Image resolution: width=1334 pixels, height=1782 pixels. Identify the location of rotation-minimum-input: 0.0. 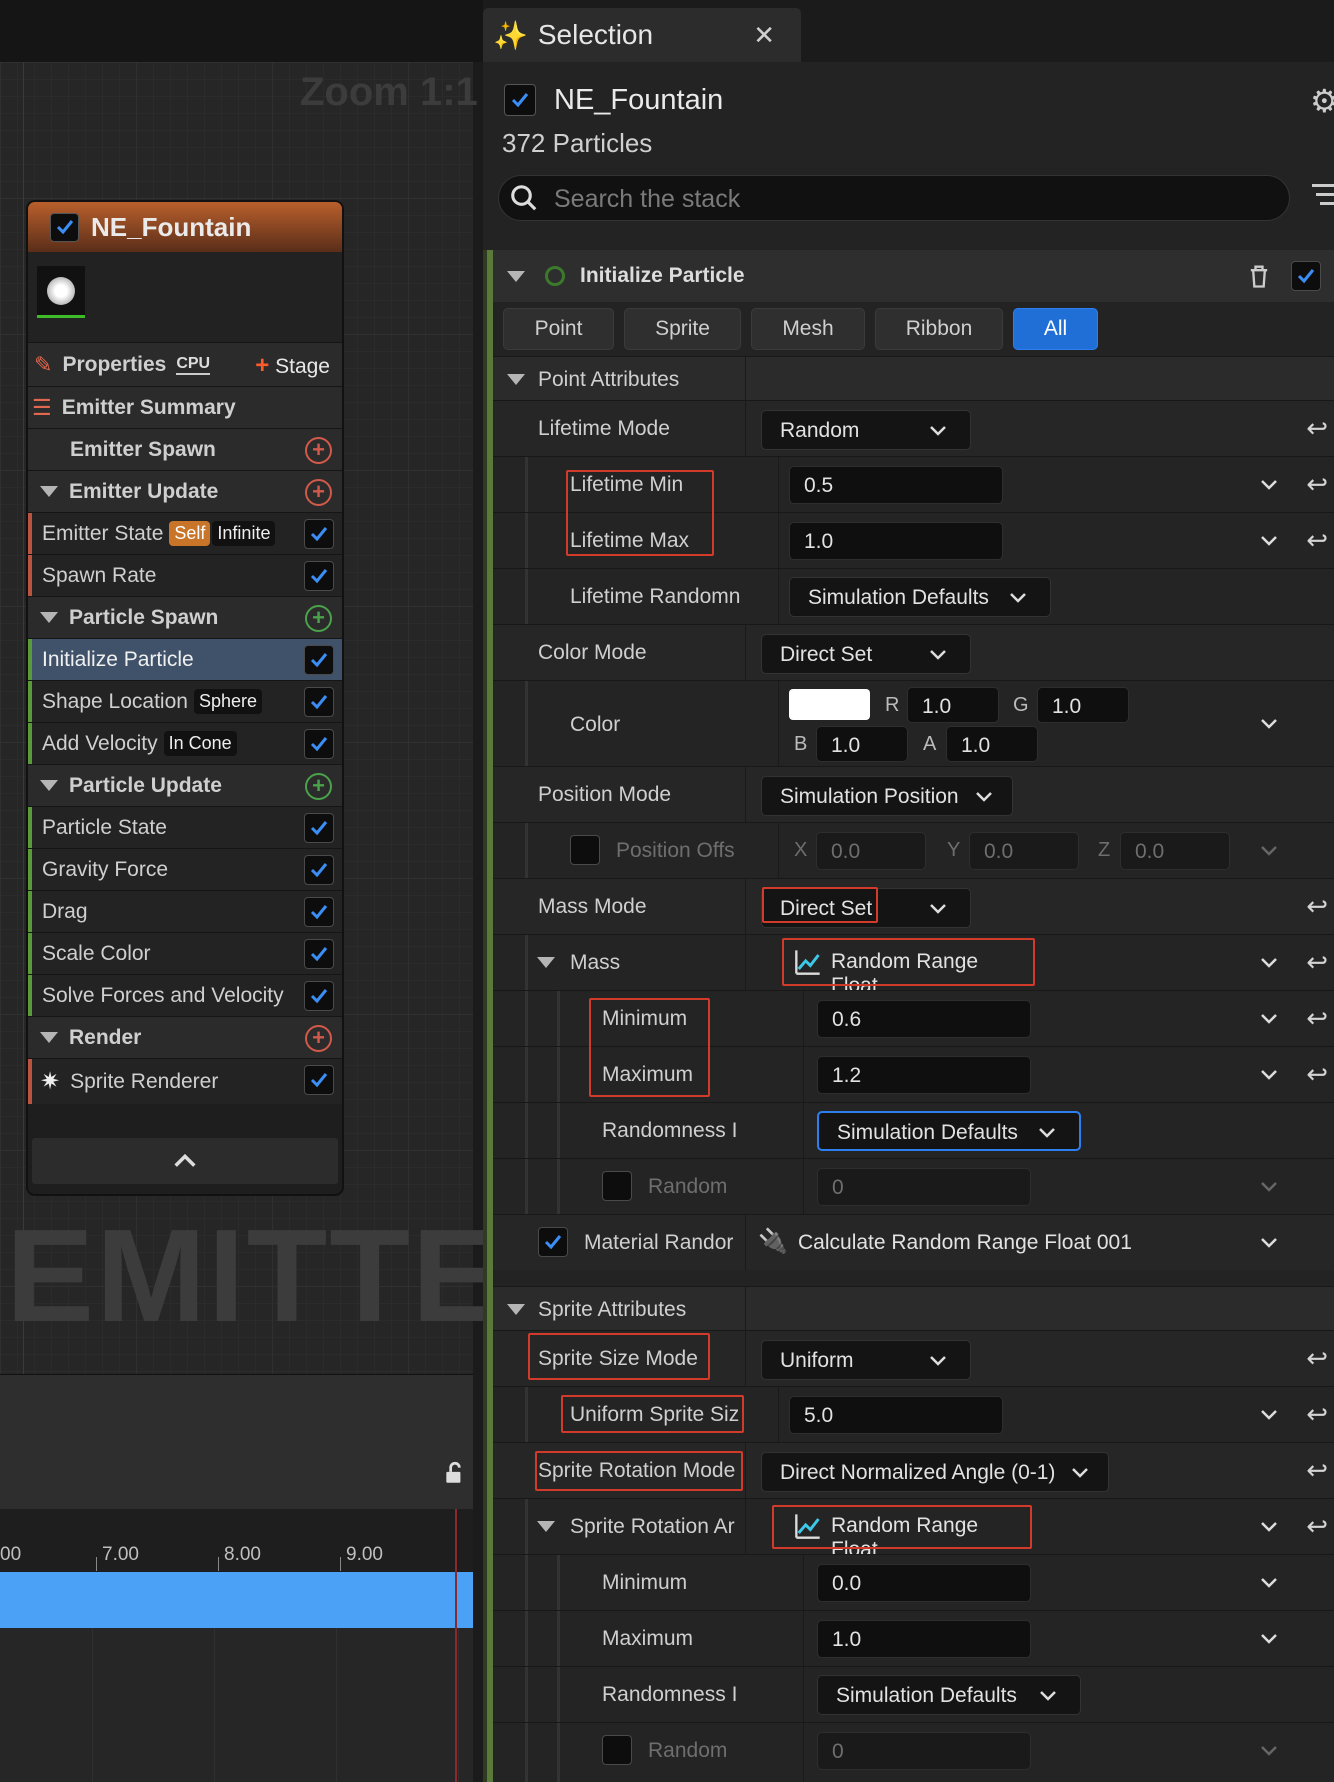
(924, 1583).